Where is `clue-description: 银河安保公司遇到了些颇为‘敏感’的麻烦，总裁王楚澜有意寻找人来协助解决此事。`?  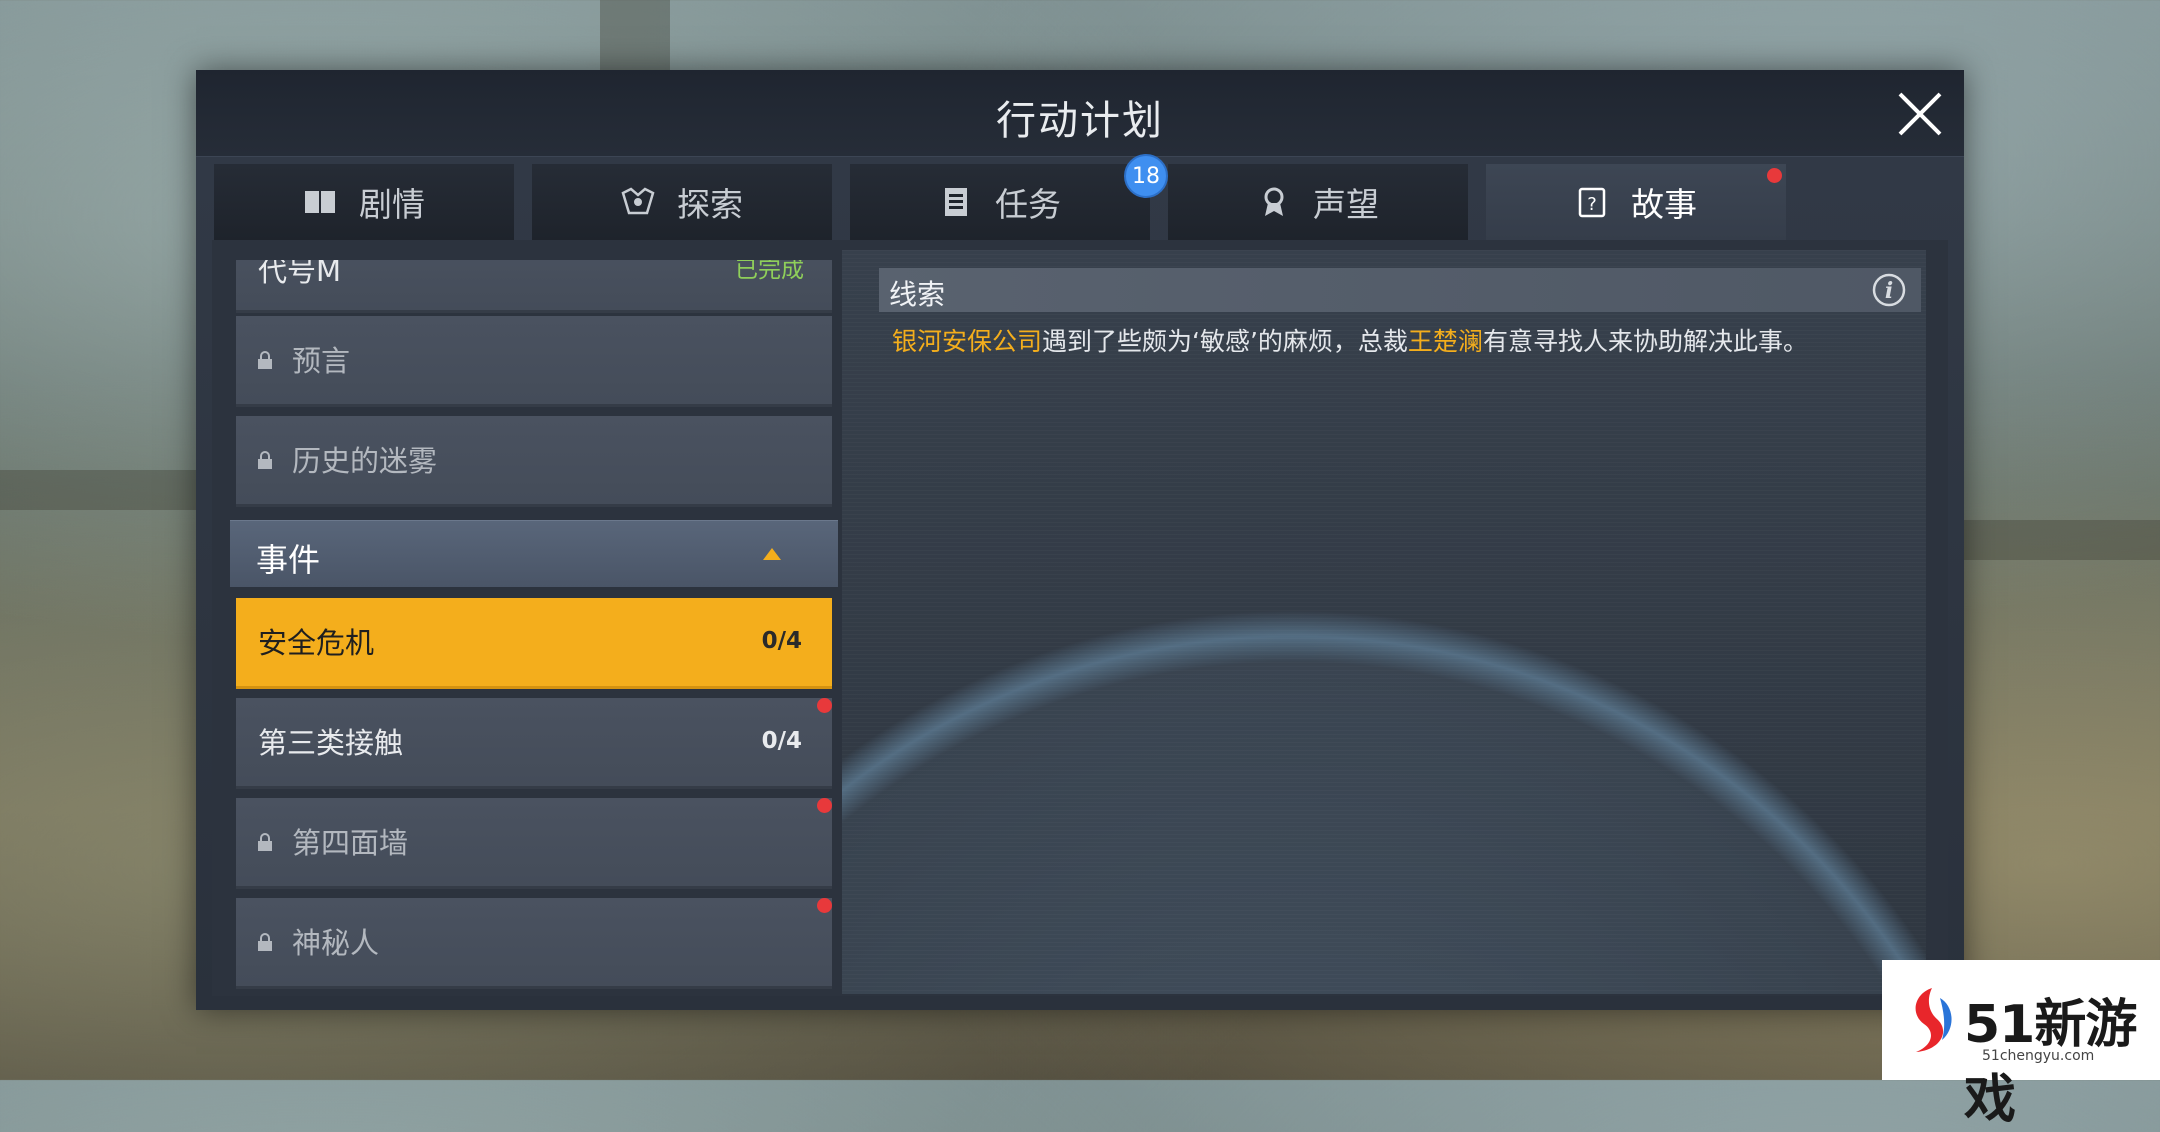 clue-description: 银河安保公司遇到了些颇为‘敏感’的麻烦，总裁王楚澜有意寻找人来协助解决此事。 is located at coordinates (1407, 340).